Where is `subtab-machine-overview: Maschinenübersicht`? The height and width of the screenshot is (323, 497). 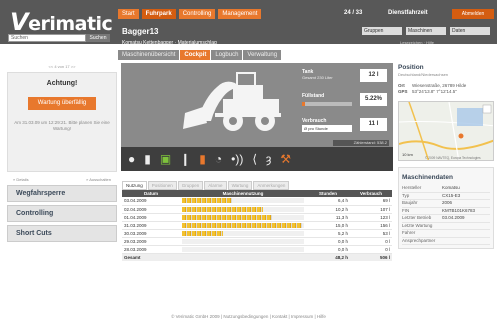
subtab-machine-overview: Maschinenübersicht is located at coordinates (149, 55).